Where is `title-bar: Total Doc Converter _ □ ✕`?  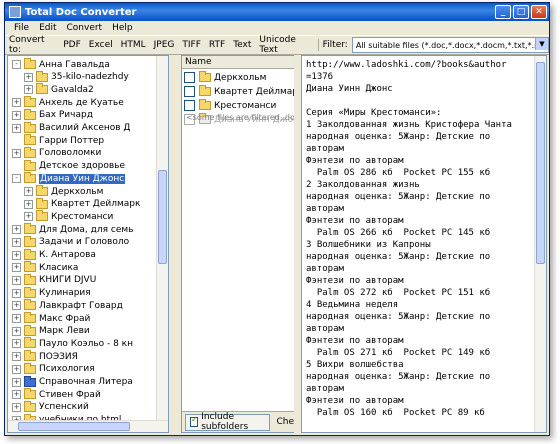 title-bar: Total Doc Converter _ □ ✕ is located at coordinates (277, 12).